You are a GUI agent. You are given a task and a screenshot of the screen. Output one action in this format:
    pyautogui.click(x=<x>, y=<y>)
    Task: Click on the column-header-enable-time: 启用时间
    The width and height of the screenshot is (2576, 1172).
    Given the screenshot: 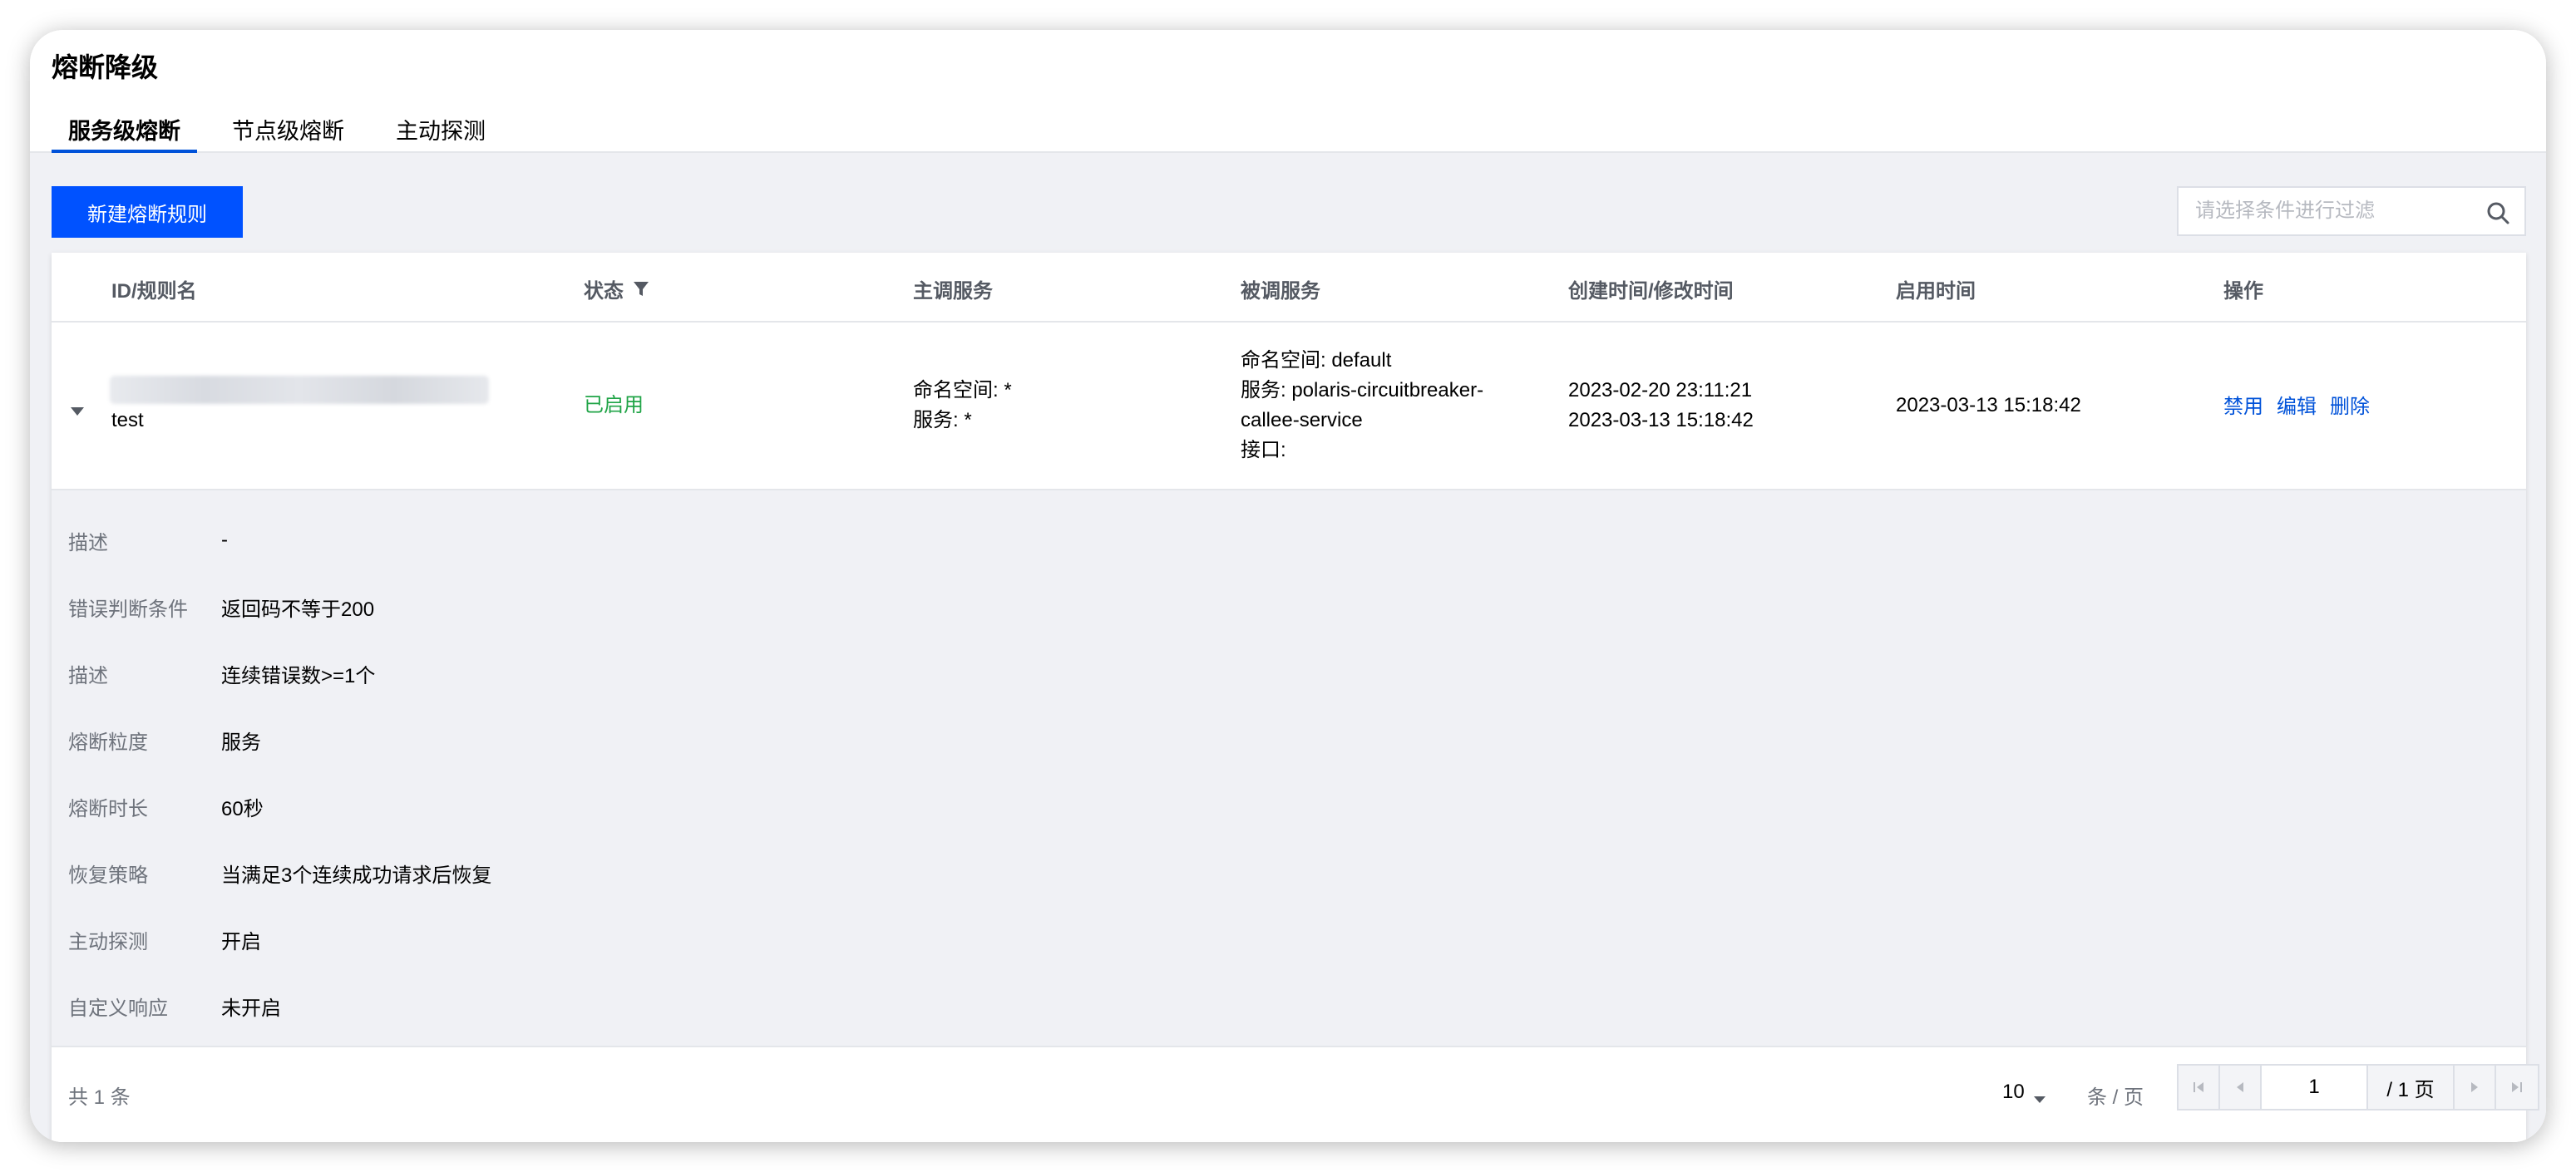 What is the action you would take?
    pyautogui.click(x=1936, y=291)
    